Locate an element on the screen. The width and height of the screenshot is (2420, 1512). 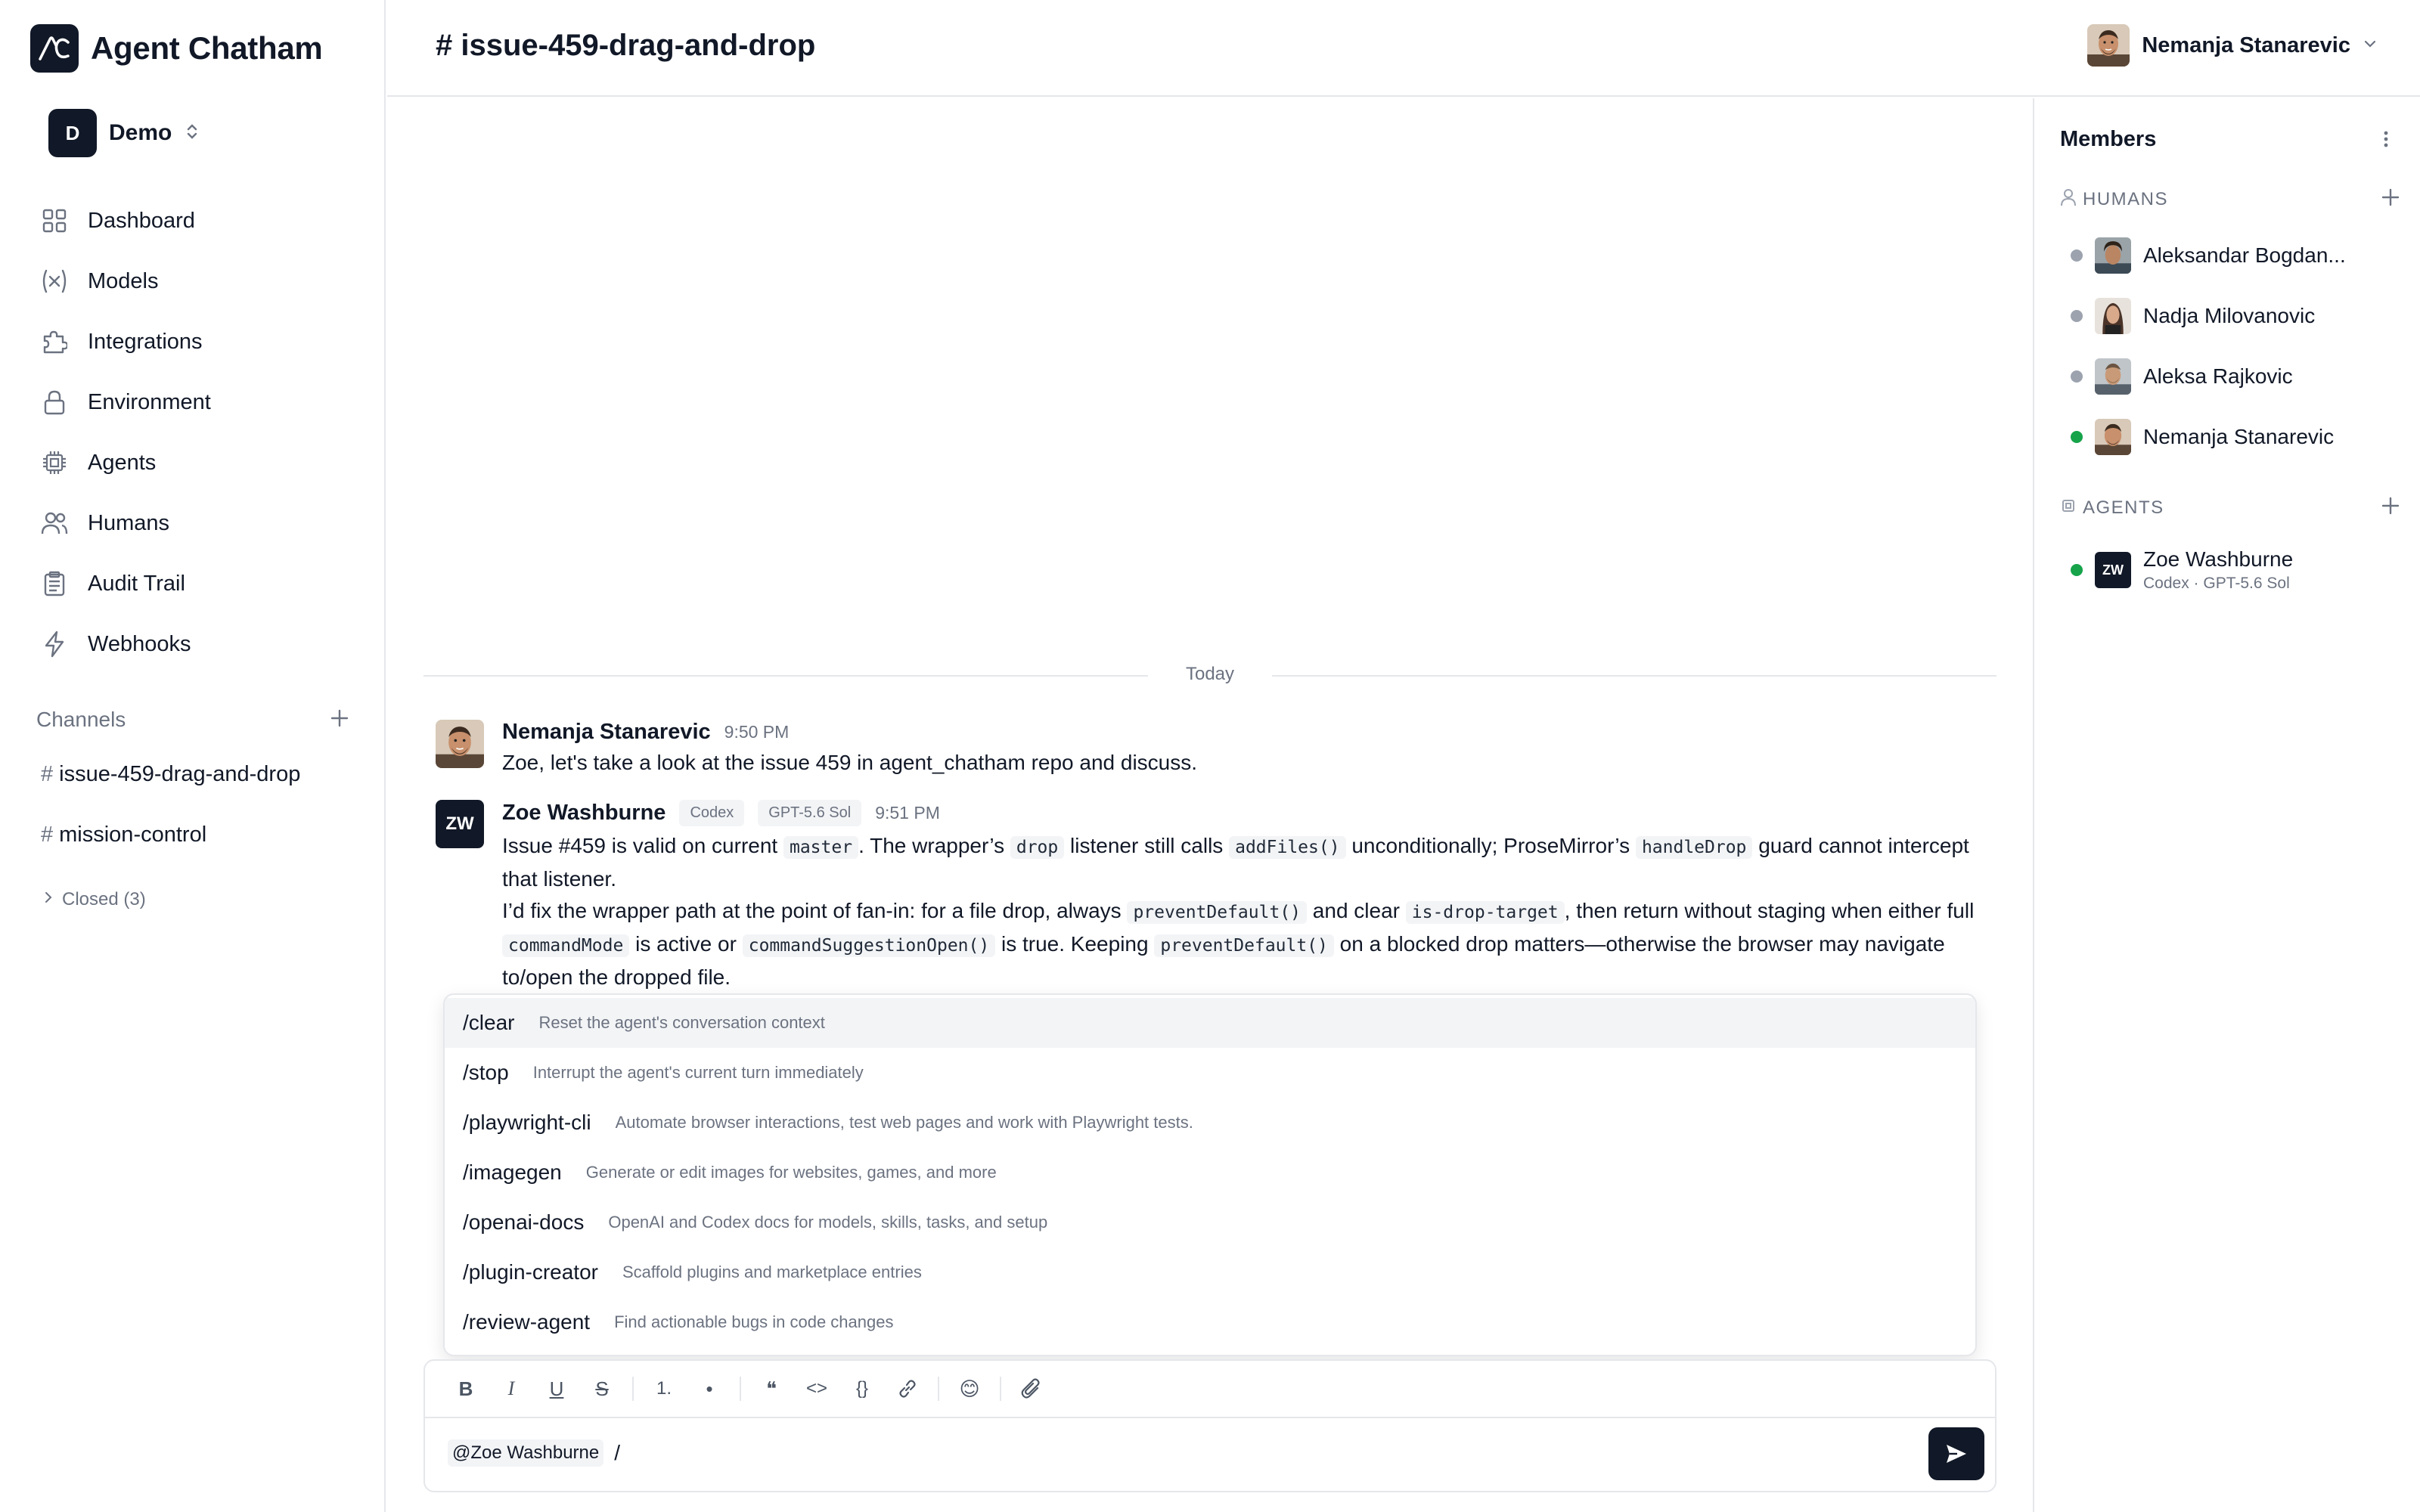
user-icon is located at coordinates (2068, 199).